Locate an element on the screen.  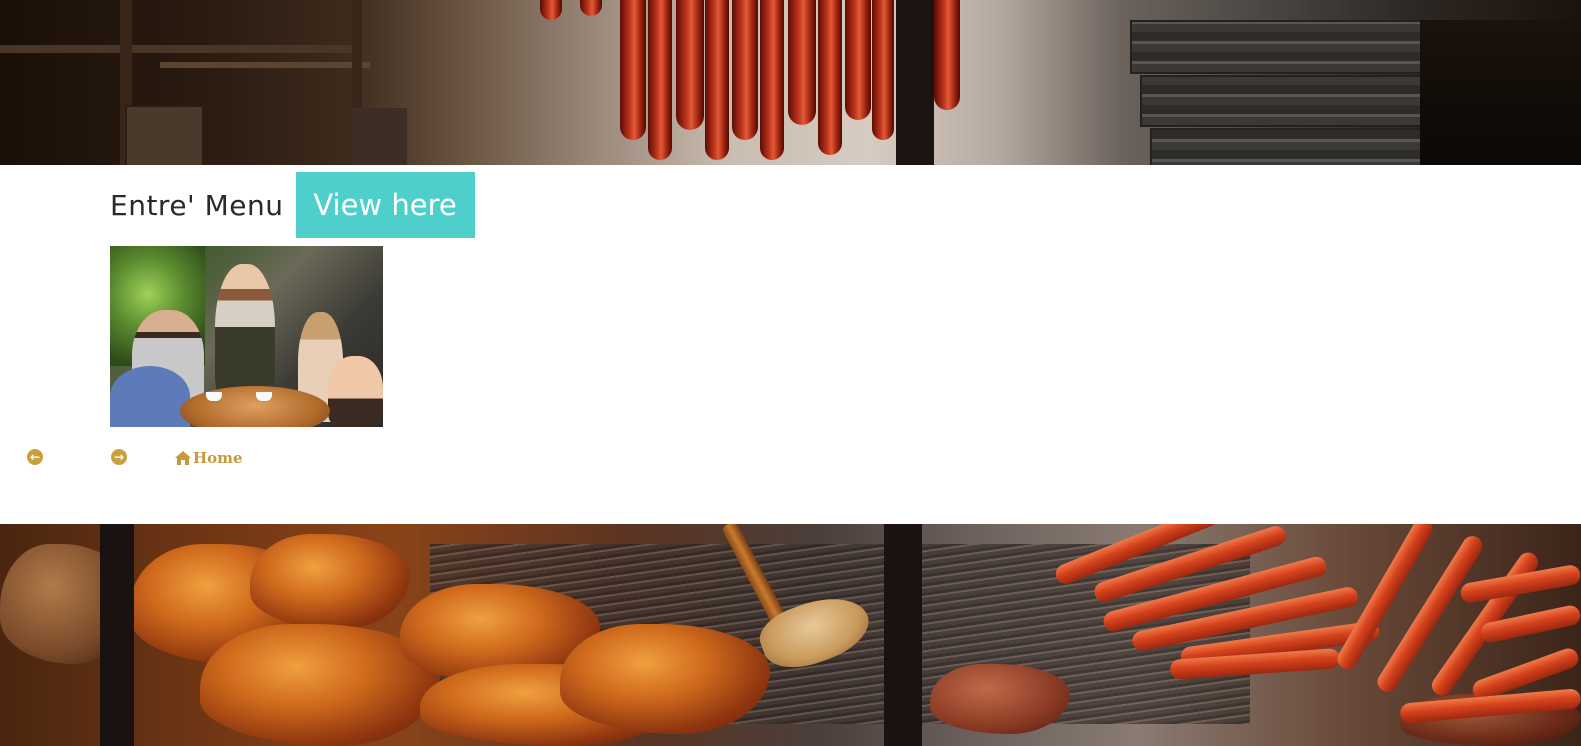
pagination-nav: ← → Home is located at coordinates (200, 458).